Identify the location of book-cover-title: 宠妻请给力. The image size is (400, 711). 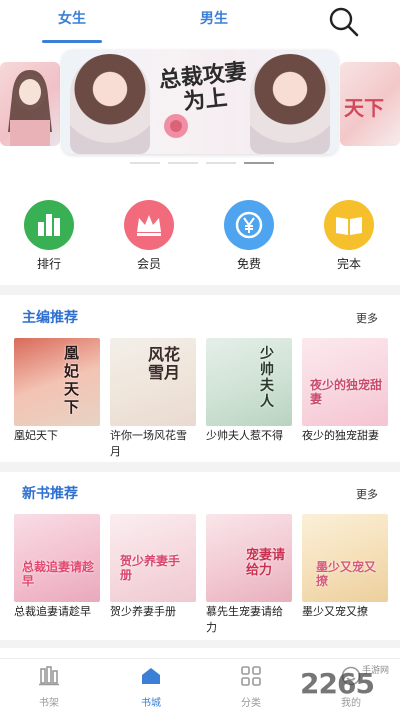
(266, 563).